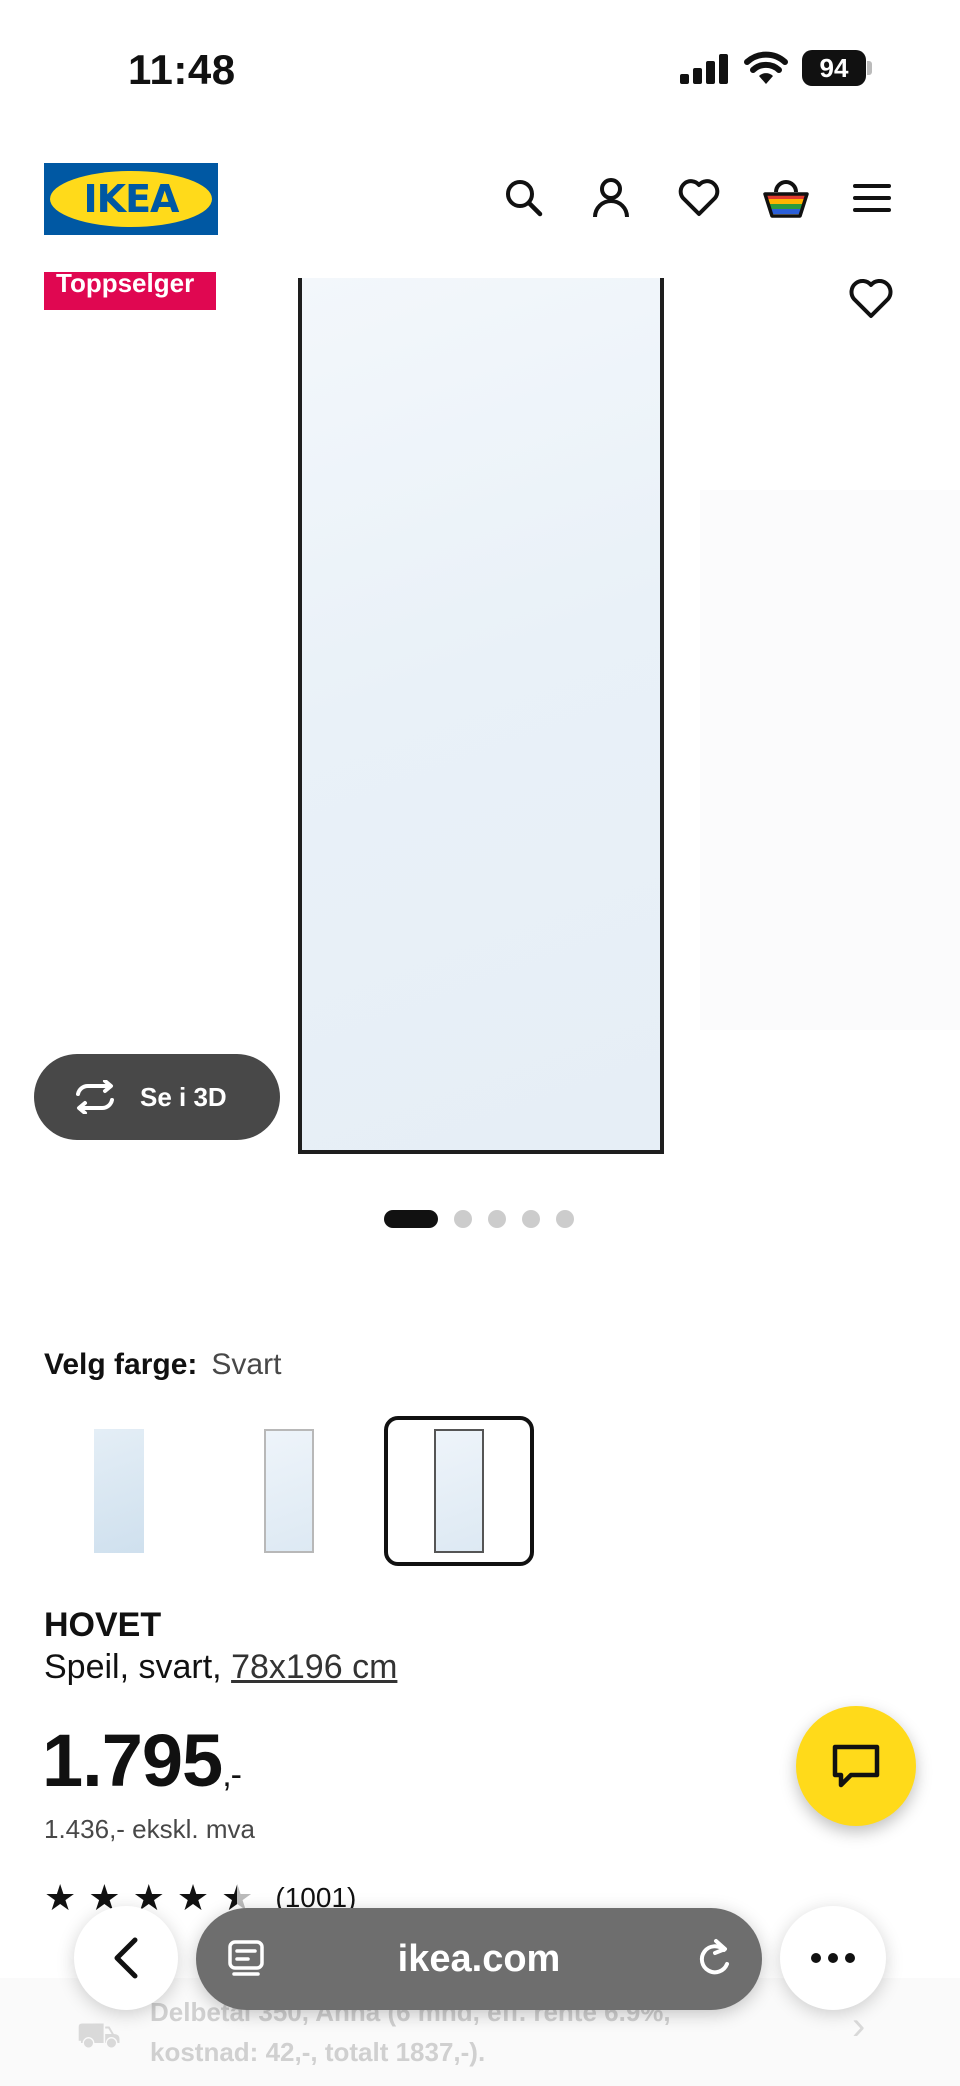 The width and height of the screenshot is (960, 2086). I want to click on logo-text: IKEA, so click(131, 199).